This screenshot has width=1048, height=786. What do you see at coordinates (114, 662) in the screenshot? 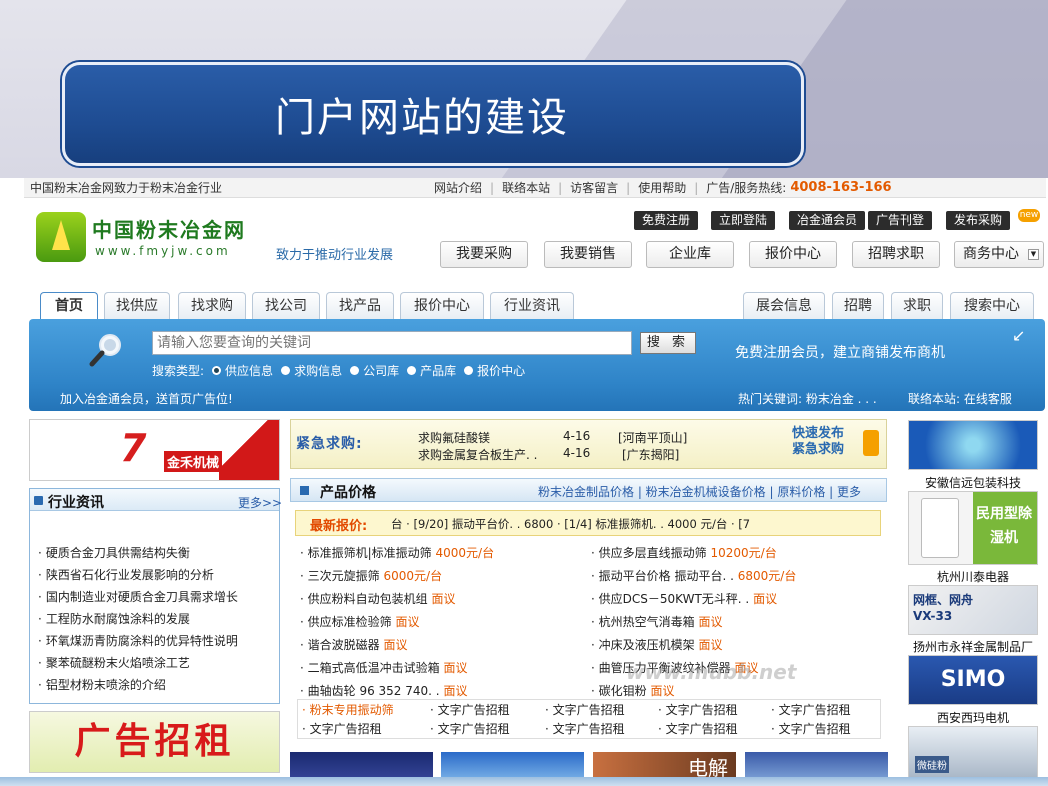
I see `news-item: 聚苯硫醚粉末火焰喷涂工艺` at bounding box center [114, 662].